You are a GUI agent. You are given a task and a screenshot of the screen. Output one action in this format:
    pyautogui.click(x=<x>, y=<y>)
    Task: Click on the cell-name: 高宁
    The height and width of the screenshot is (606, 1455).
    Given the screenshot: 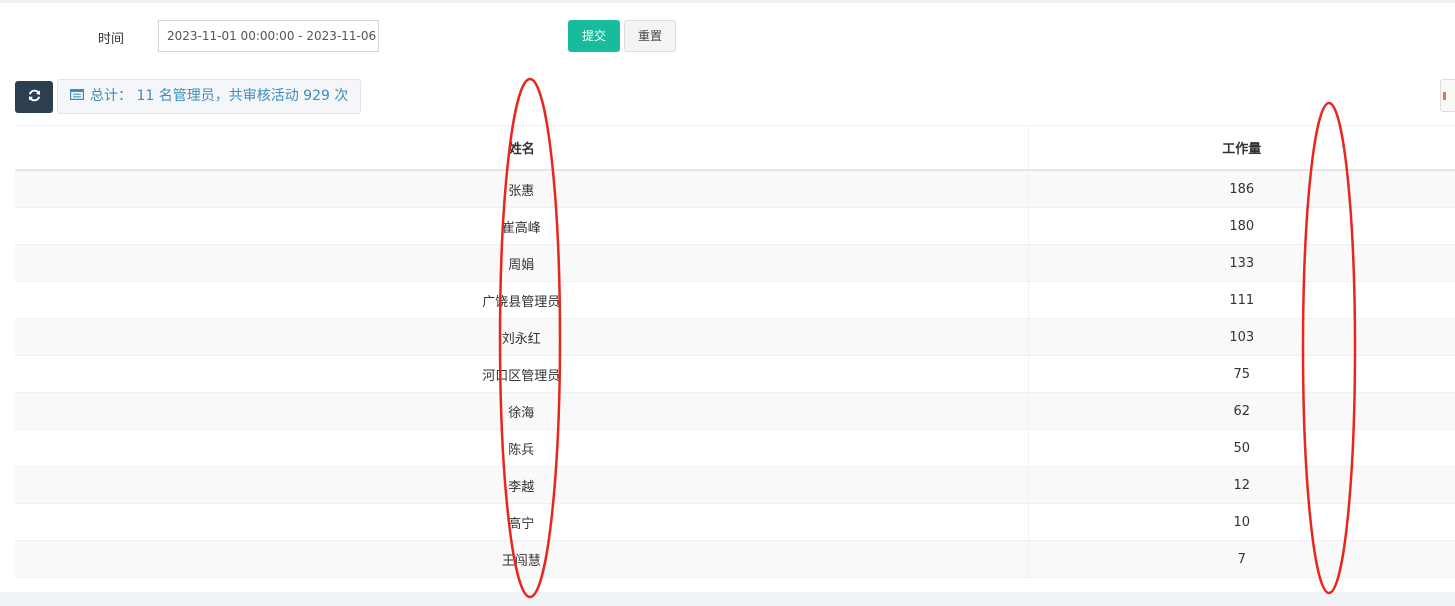 What is the action you would take?
    pyautogui.click(x=522, y=522)
    